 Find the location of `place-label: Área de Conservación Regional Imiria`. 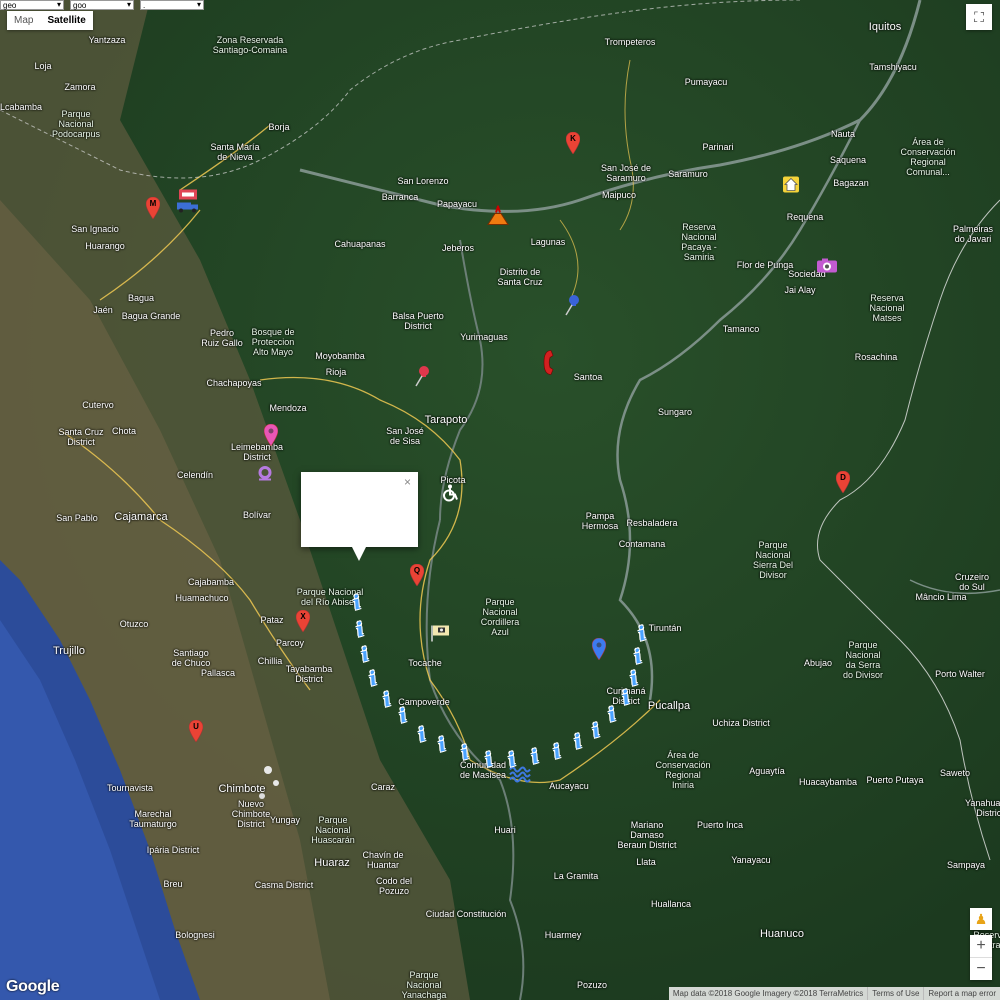

place-label: Área de Conservación Regional Imiria is located at coordinates (683, 770).